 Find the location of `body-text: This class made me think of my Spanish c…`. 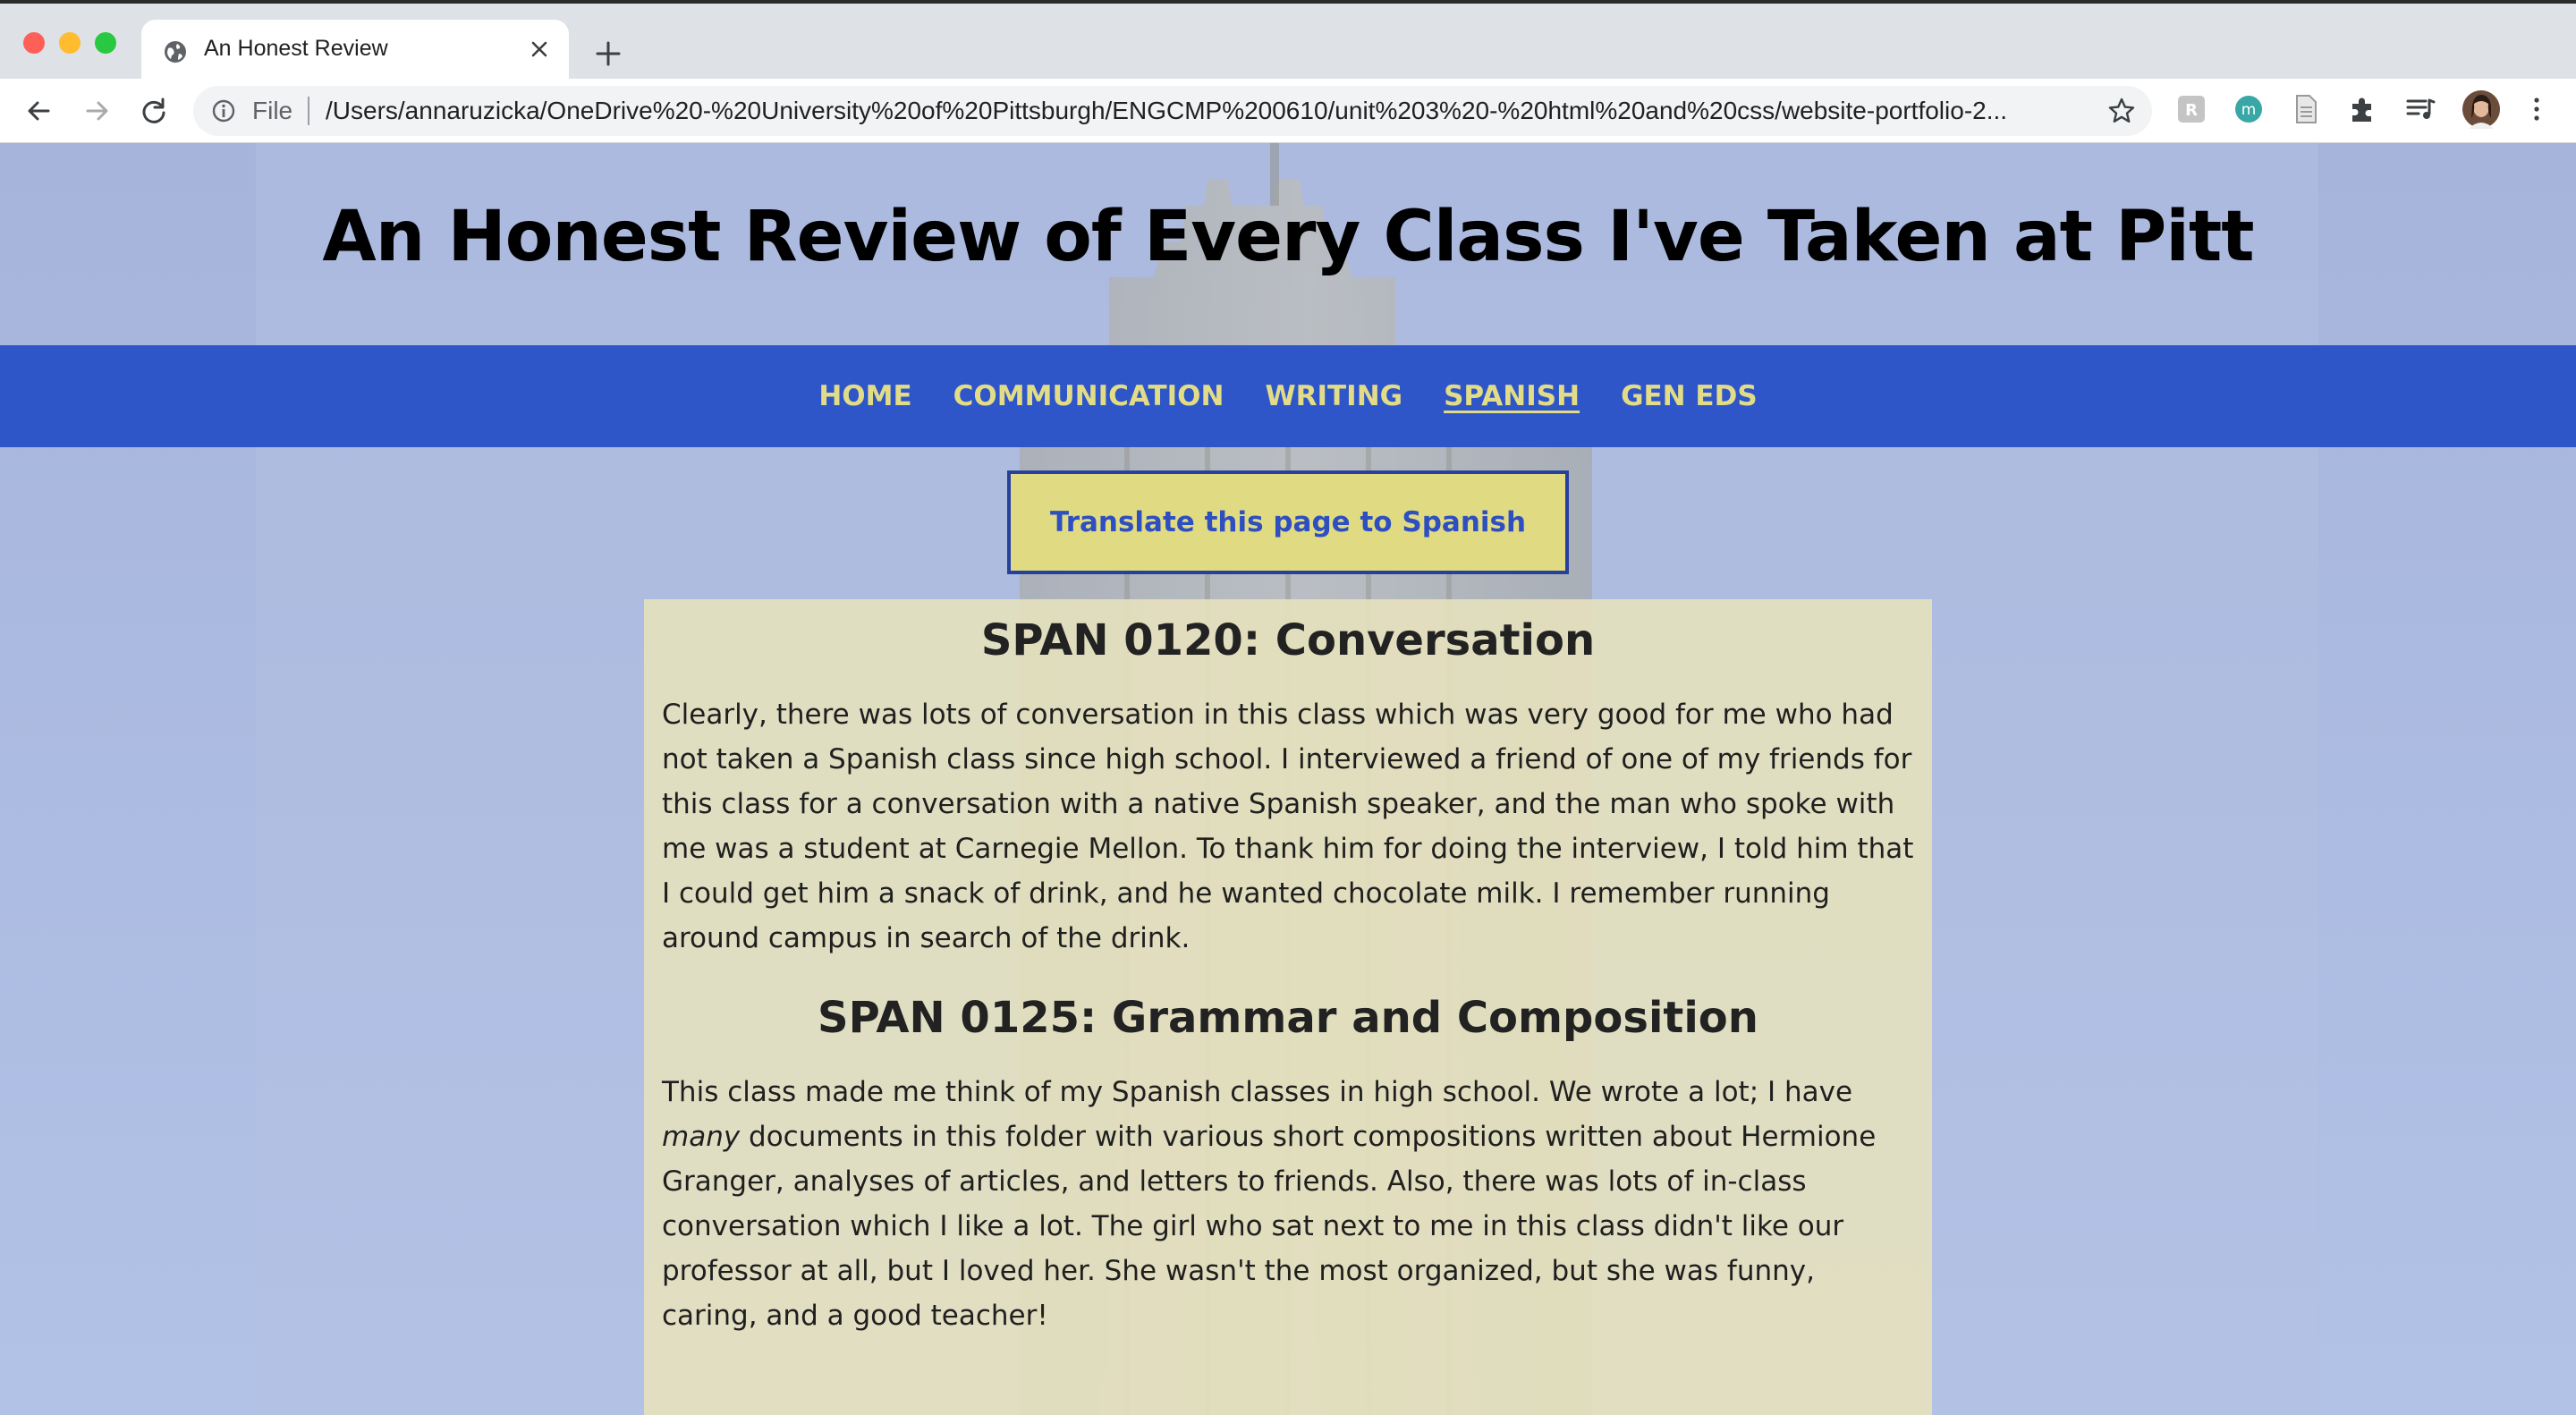

body-text: This class made me think of my Spanish c… is located at coordinates (1257, 1092).